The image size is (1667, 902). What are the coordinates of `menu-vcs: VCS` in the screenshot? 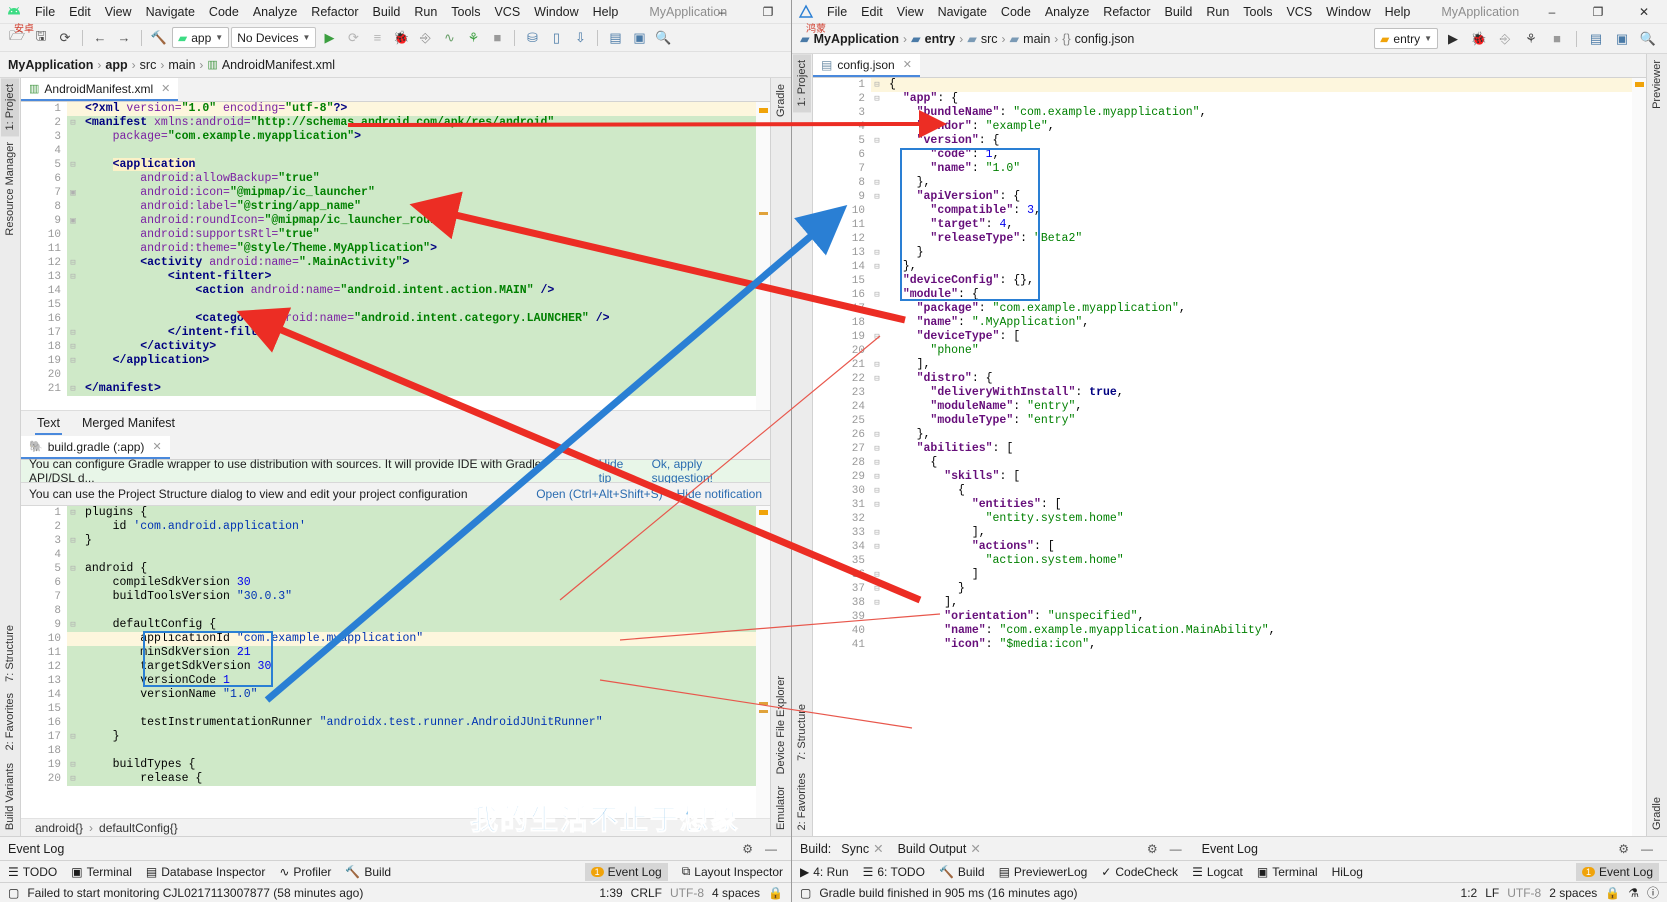 It's located at (507, 12).